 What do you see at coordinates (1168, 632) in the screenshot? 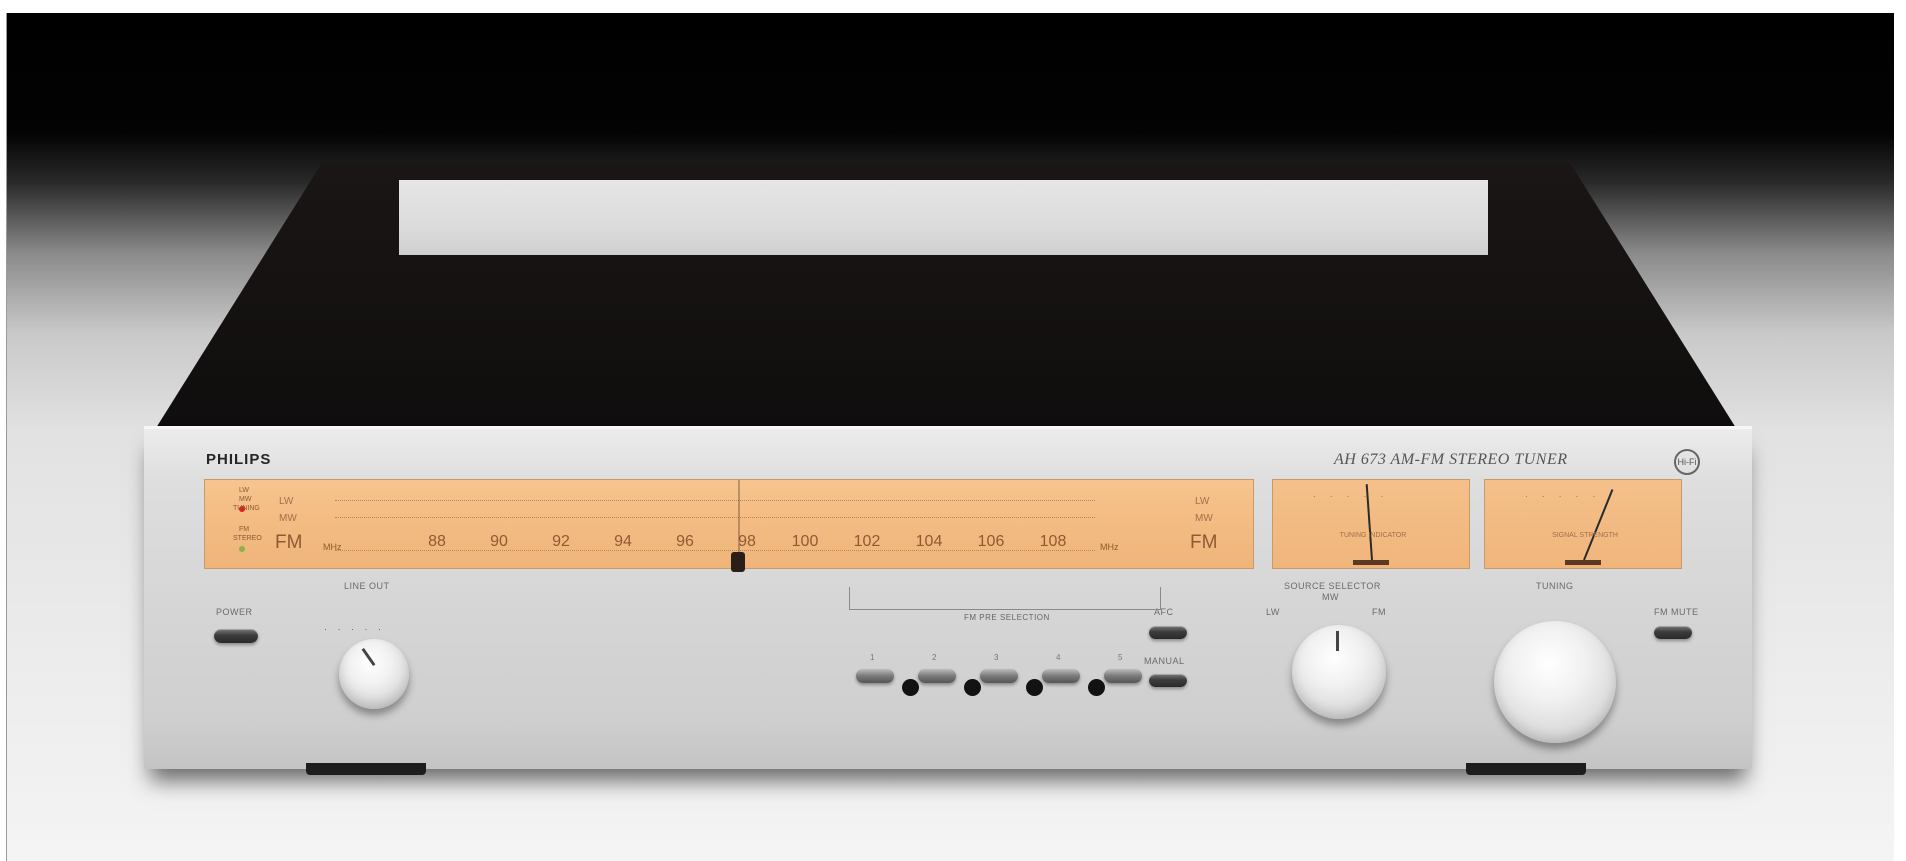
I see `afc-button` at bounding box center [1168, 632].